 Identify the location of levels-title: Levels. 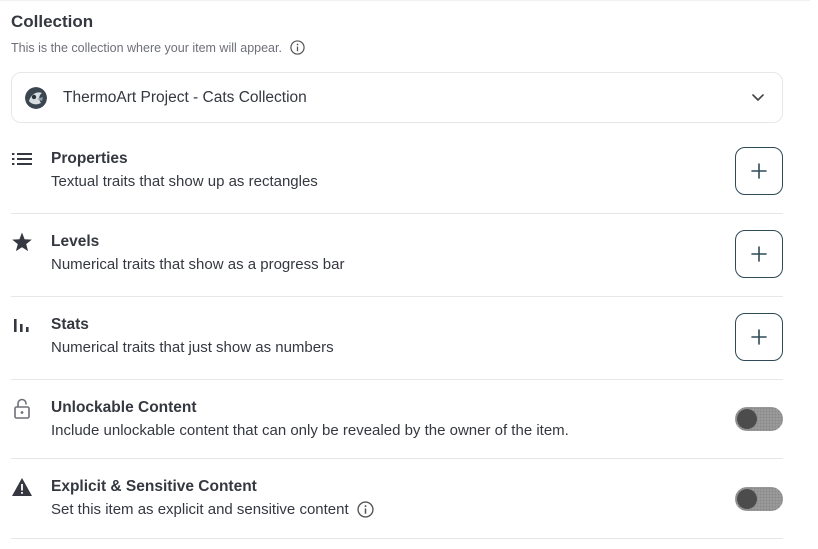
(75, 241).